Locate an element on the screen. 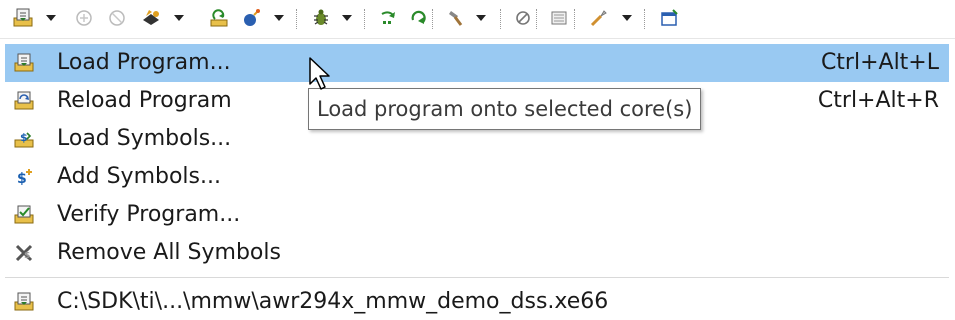 This screenshot has width=955, height=320. menu-item-shortcut: Ctrl+Alt+L is located at coordinates (879, 62).